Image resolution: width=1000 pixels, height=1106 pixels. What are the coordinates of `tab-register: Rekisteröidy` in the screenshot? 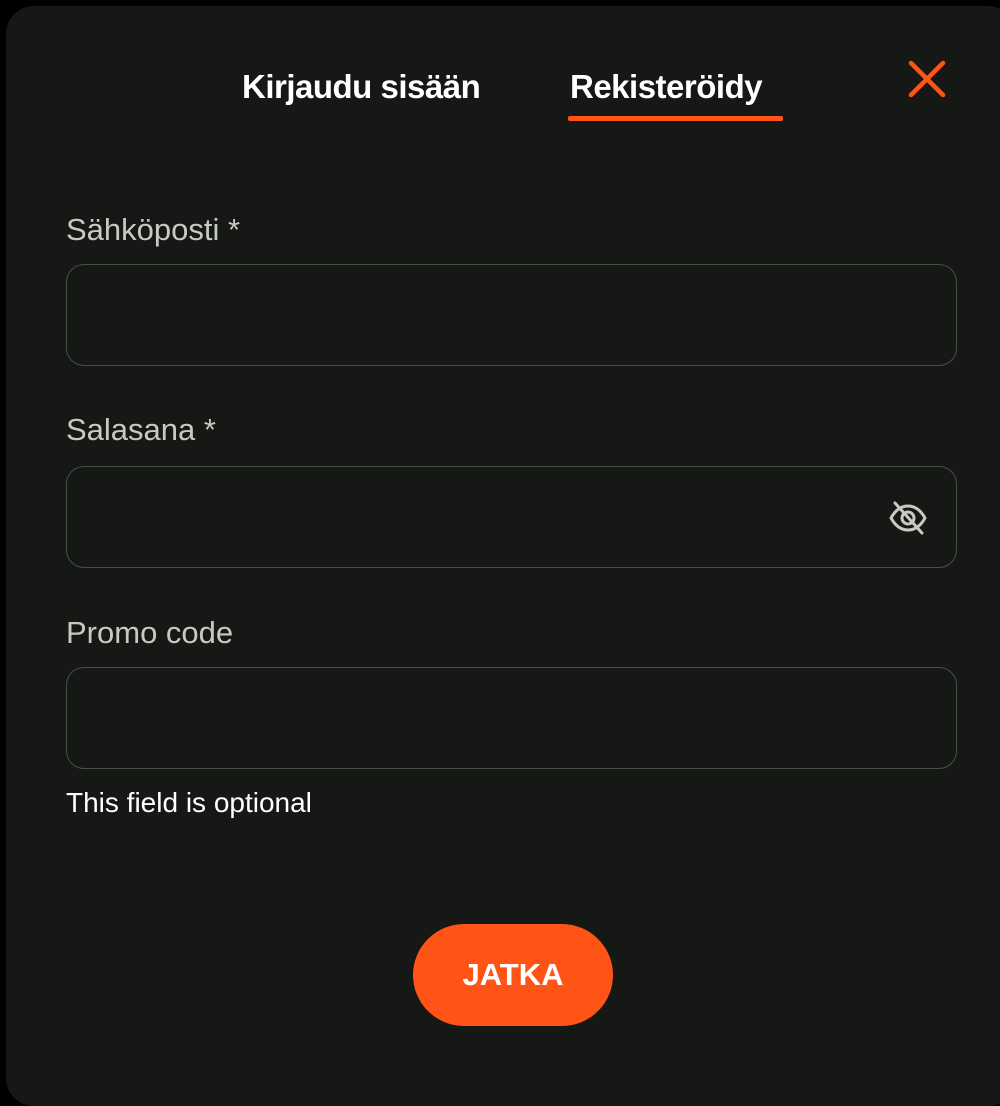 It's located at (666, 87).